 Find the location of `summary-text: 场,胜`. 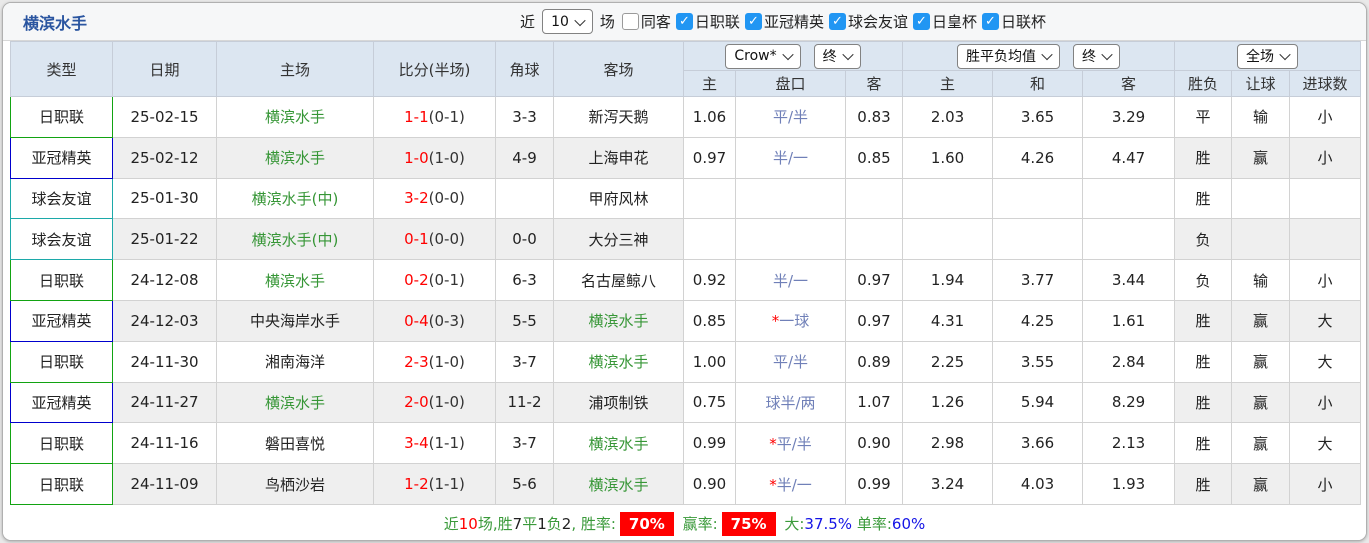

summary-text: 场,胜 is located at coordinates (495, 524).